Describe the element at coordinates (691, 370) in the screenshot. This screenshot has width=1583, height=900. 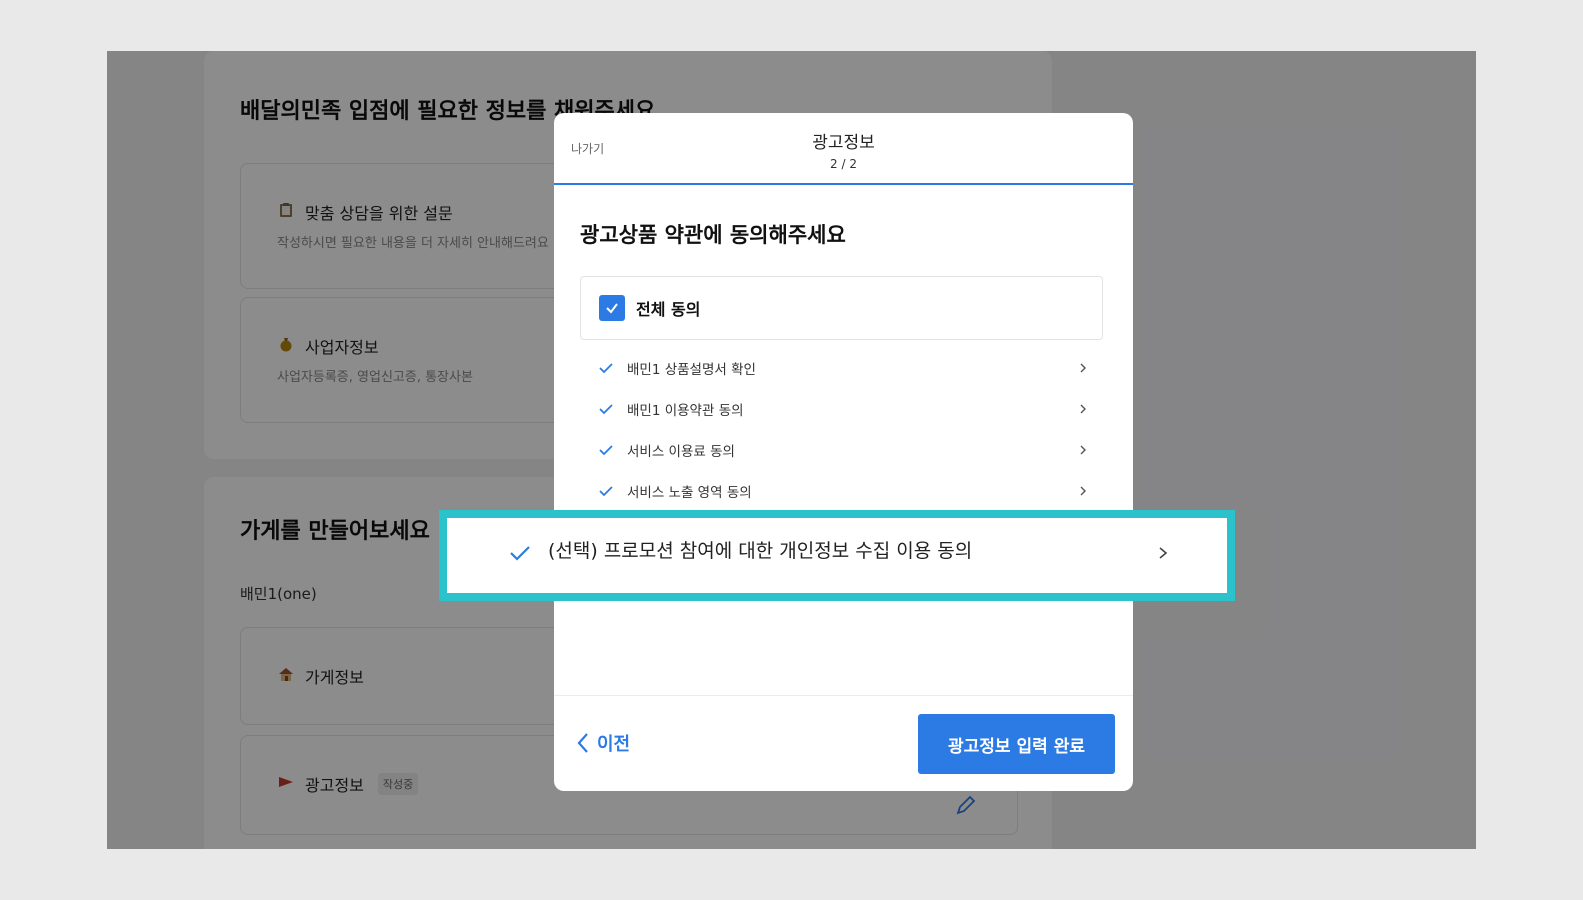
I see `term-label: 배민1 상품설명서 확인` at that location.